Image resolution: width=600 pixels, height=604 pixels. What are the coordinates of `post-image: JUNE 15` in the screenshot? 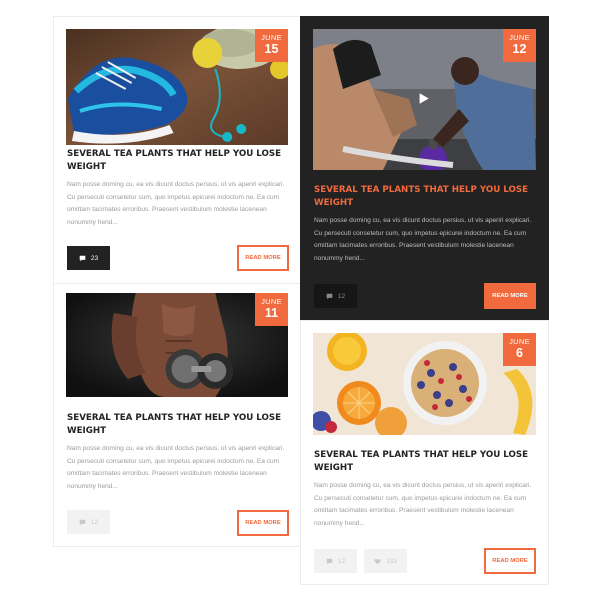 It's located at (177, 87).